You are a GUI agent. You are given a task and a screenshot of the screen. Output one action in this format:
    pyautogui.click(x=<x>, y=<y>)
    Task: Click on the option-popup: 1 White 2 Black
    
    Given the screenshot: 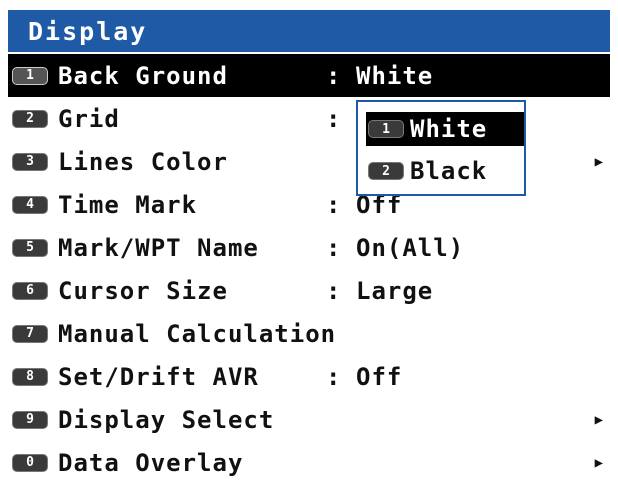 What is the action you would take?
    pyautogui.click(x=441, y=148)
    